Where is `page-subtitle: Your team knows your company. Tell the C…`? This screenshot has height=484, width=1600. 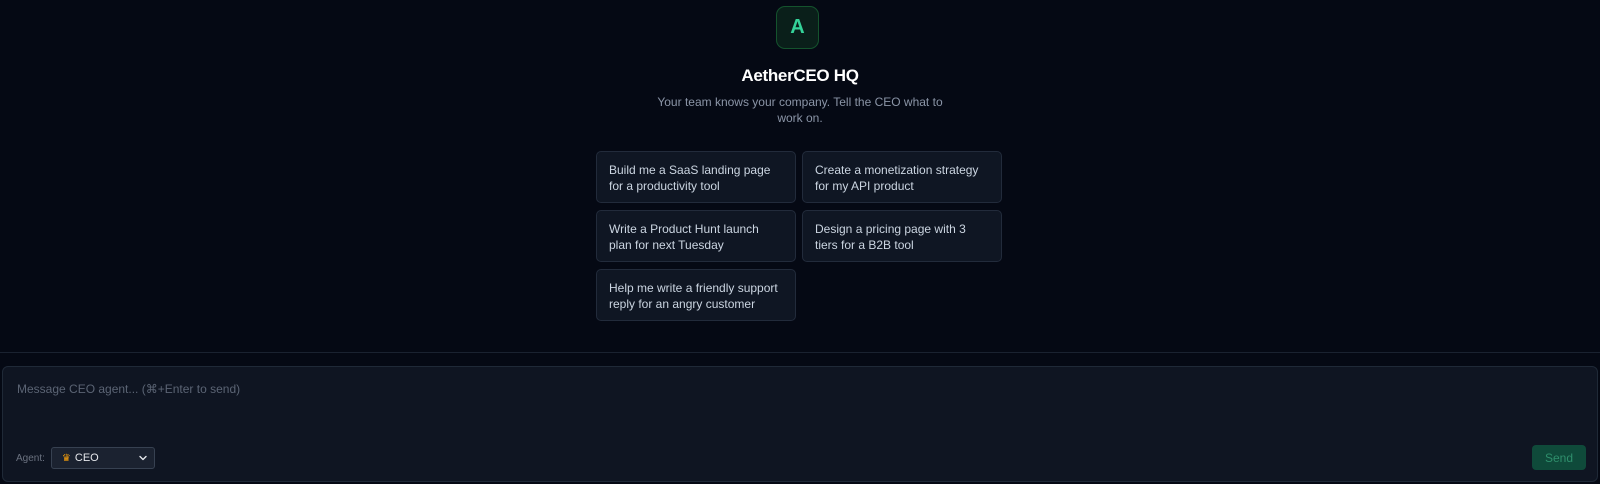 page-subtitle: Your team knows your company. Tell the C… is located at coordinates (800, 110).